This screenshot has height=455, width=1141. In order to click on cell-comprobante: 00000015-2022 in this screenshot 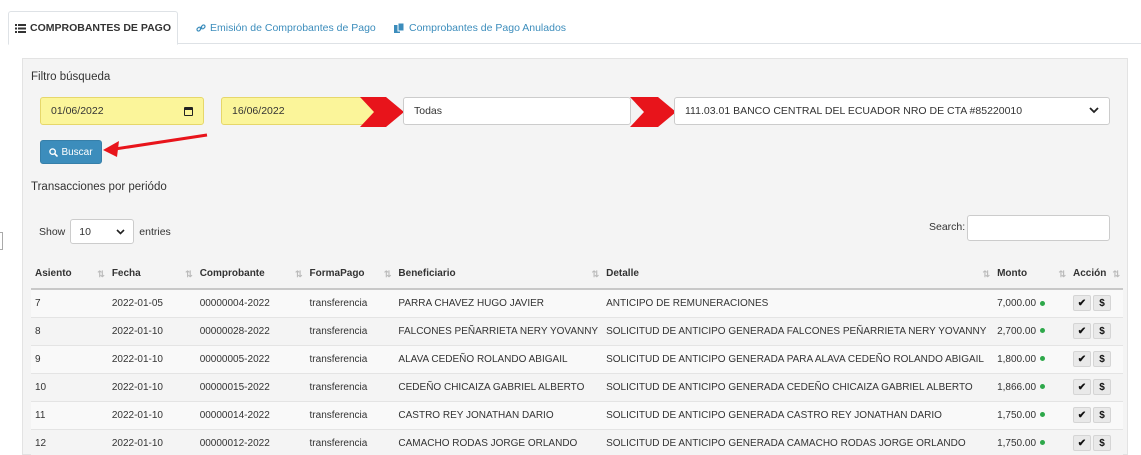, I will do `click(250, 387)`.